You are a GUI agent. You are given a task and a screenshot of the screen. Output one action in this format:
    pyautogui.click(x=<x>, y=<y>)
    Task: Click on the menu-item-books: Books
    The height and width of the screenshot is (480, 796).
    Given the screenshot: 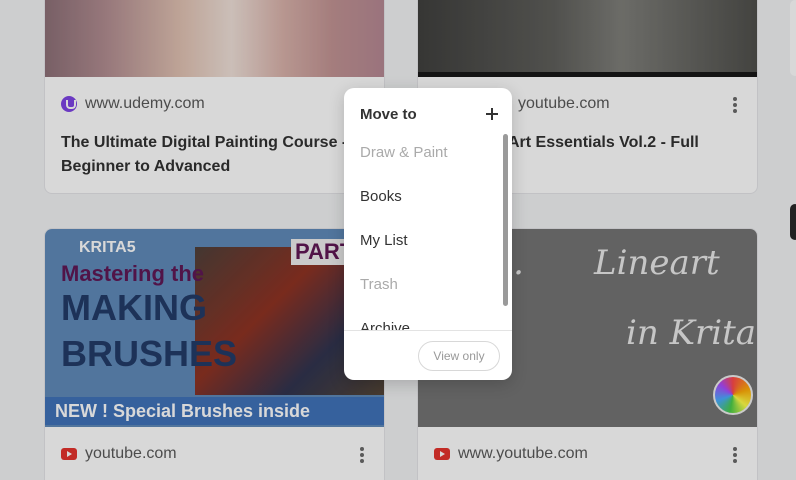 What is the action you would take?
    pyautogui.click(x=422, y=198)
    